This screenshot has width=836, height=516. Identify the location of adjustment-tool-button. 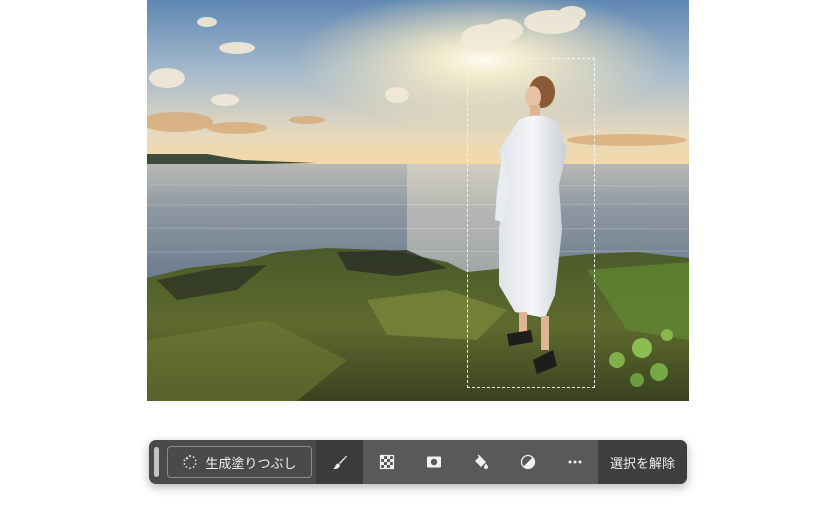
(527, 462).